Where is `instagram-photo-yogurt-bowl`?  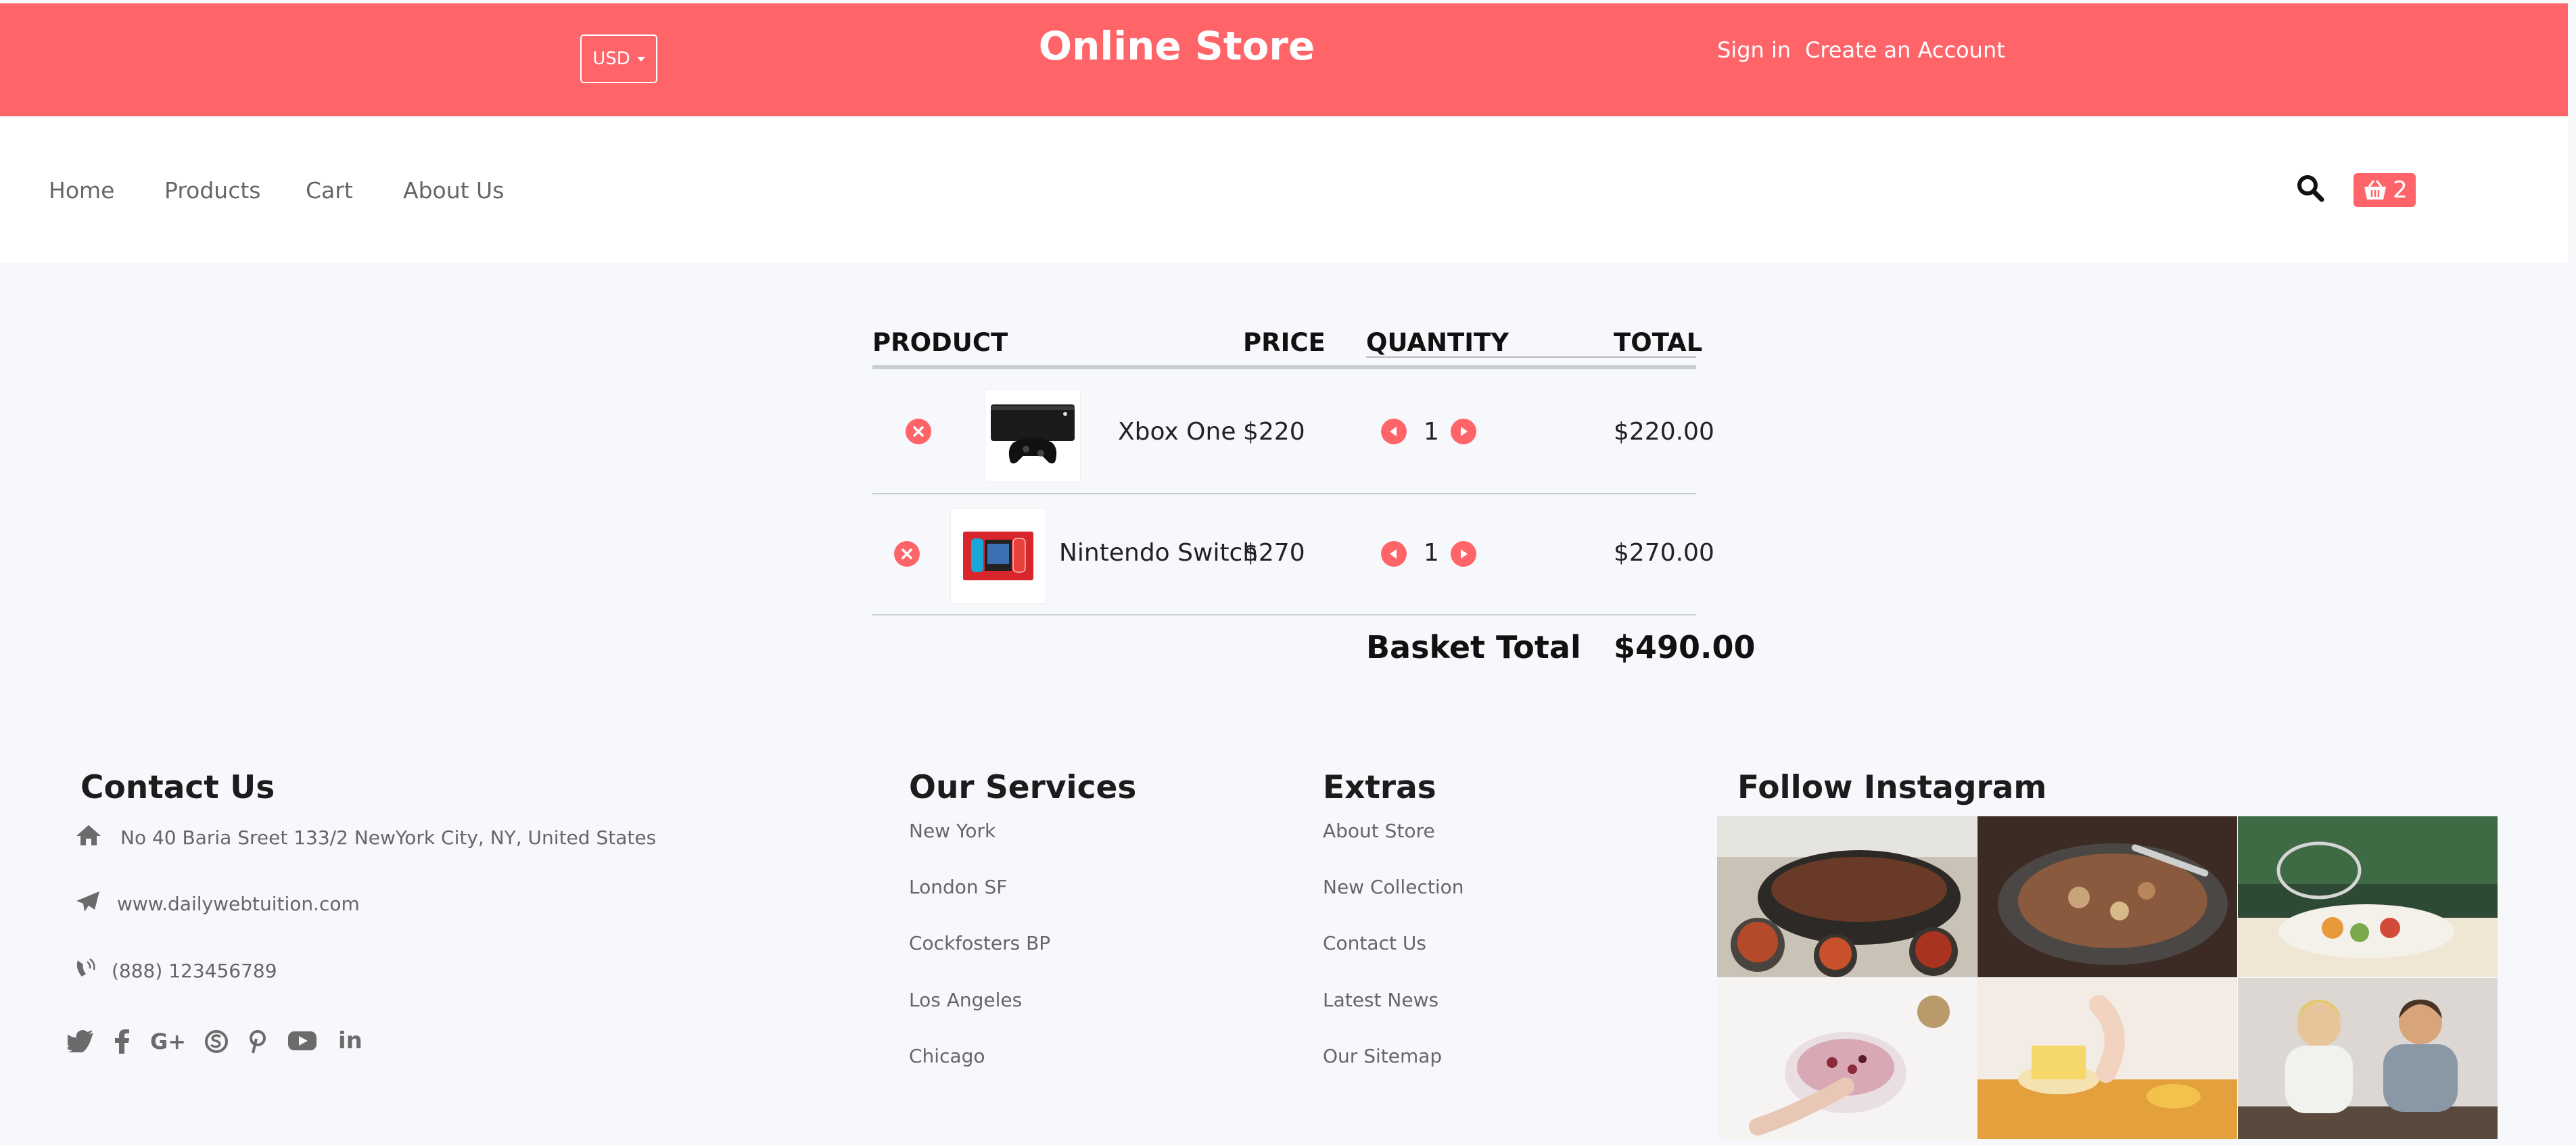 instagram-photo-yogurt-bowl is located at coordinates (1847, 1059).